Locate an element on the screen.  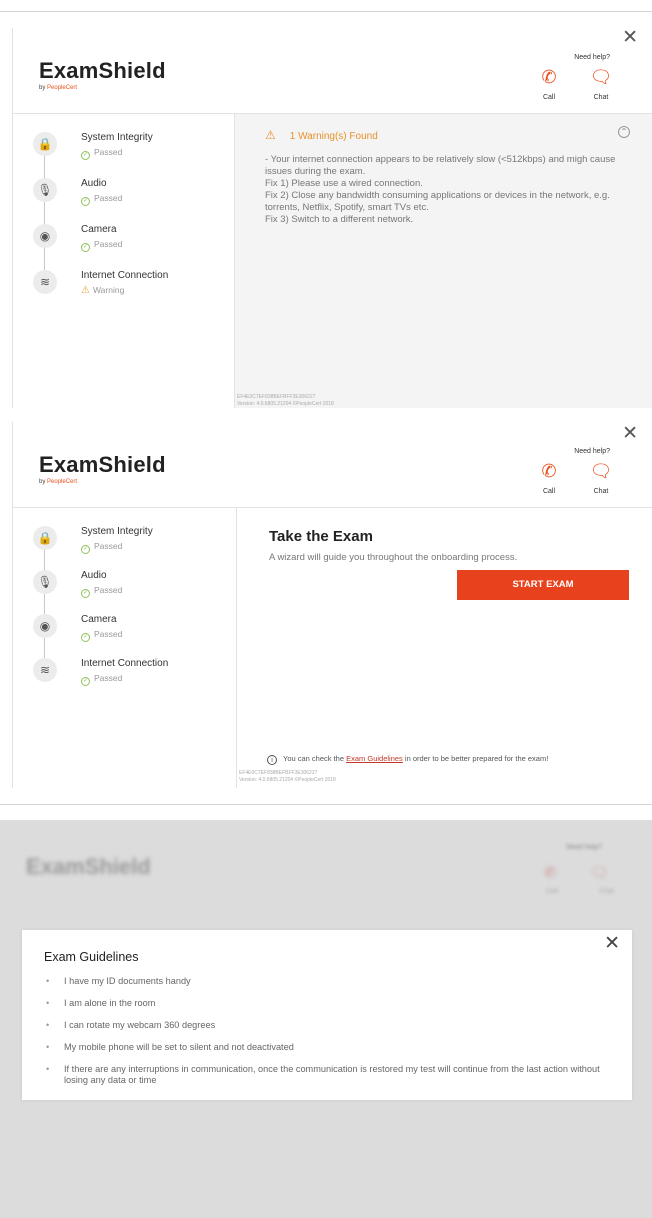
guideline-item: I have my ID documents handy is located at coordinates (324, 981).